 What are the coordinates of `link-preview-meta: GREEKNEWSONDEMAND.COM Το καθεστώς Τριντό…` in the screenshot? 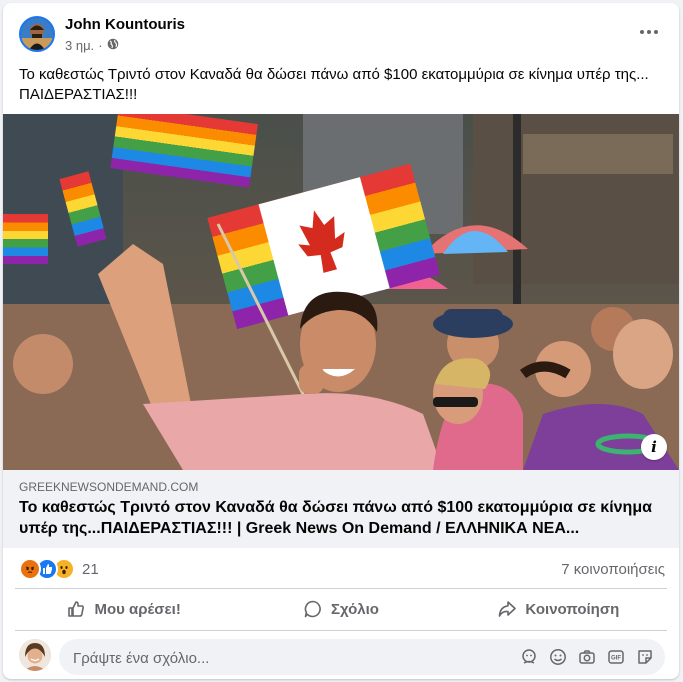 It's located at (341, 509).